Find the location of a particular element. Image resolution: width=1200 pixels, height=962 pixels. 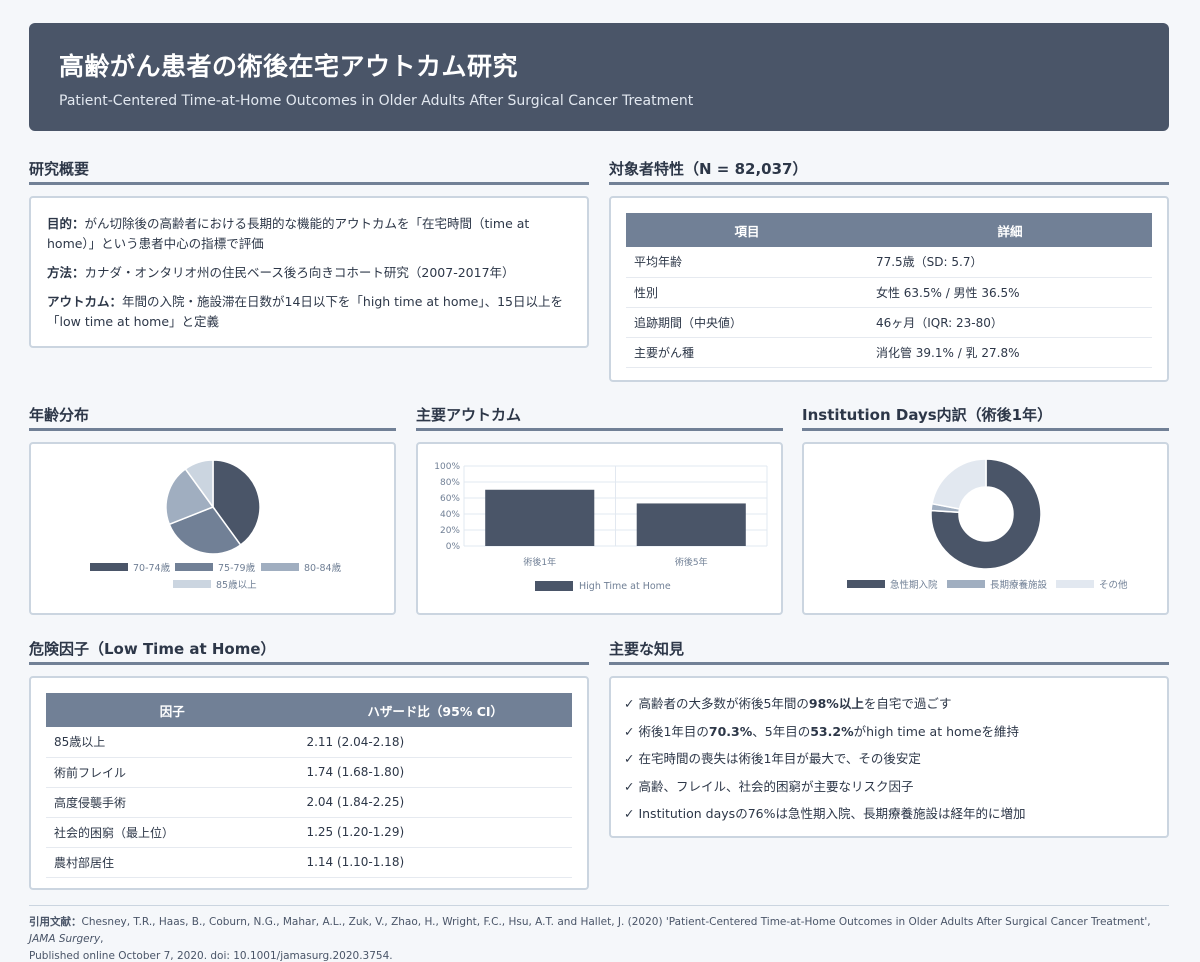

page-title: 高齢がん患者の術後在宅アウトカム研究 is located at coordinates (289, 66).